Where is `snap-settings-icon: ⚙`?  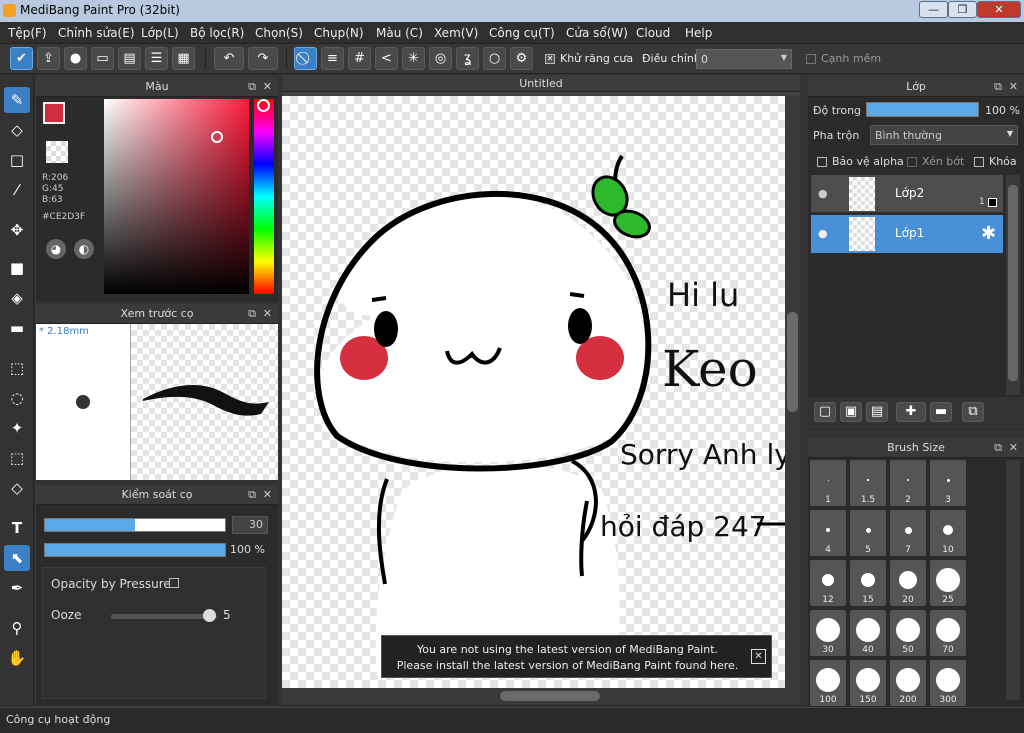
snap-settings-icon: ⚙ is located at coordinates (521, 58).